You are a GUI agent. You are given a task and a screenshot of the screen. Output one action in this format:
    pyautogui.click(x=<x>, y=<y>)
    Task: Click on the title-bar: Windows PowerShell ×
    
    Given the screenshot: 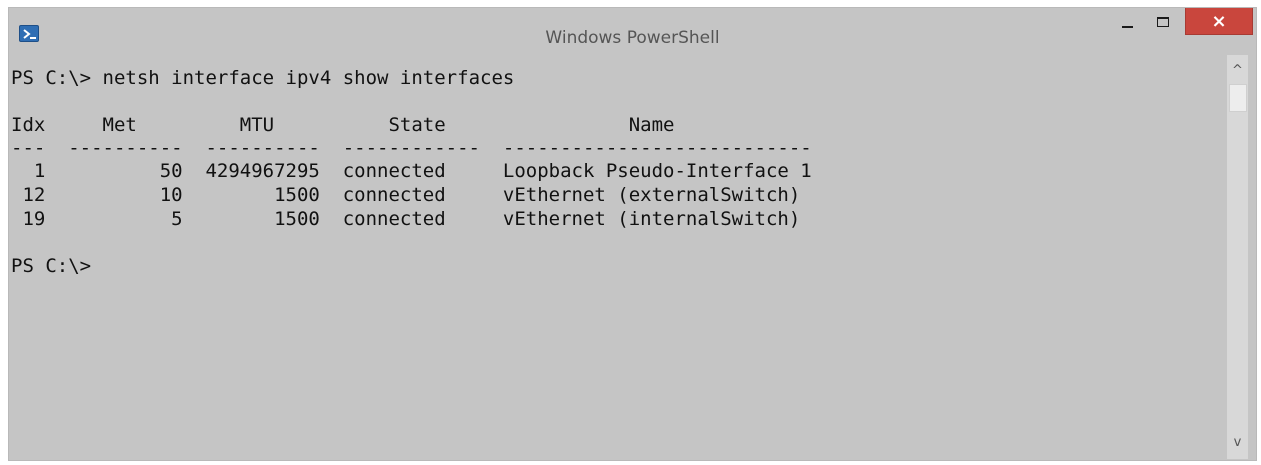 What is the action you would take?
    pyautogui.click(x=632, y=31)
    